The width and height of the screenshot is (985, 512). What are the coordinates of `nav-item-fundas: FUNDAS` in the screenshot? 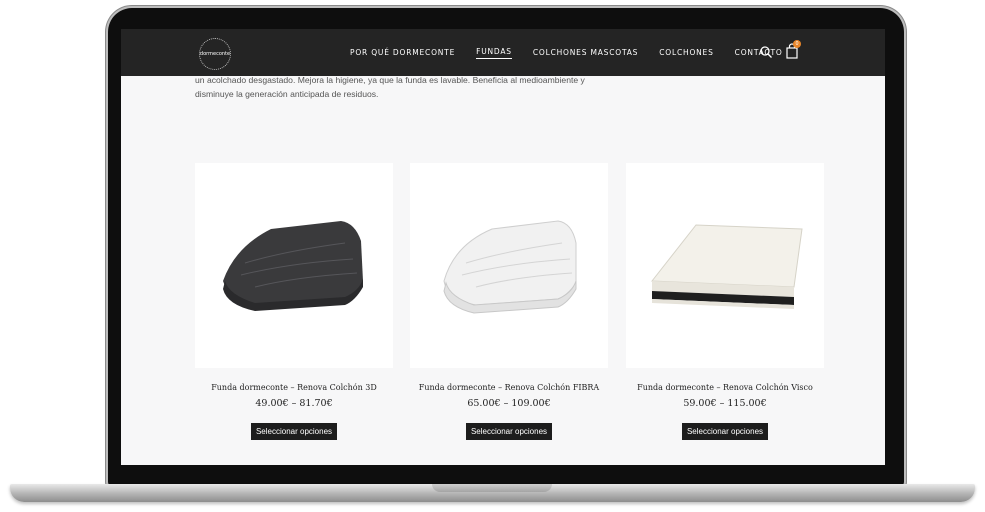 It's located at (494, 53).